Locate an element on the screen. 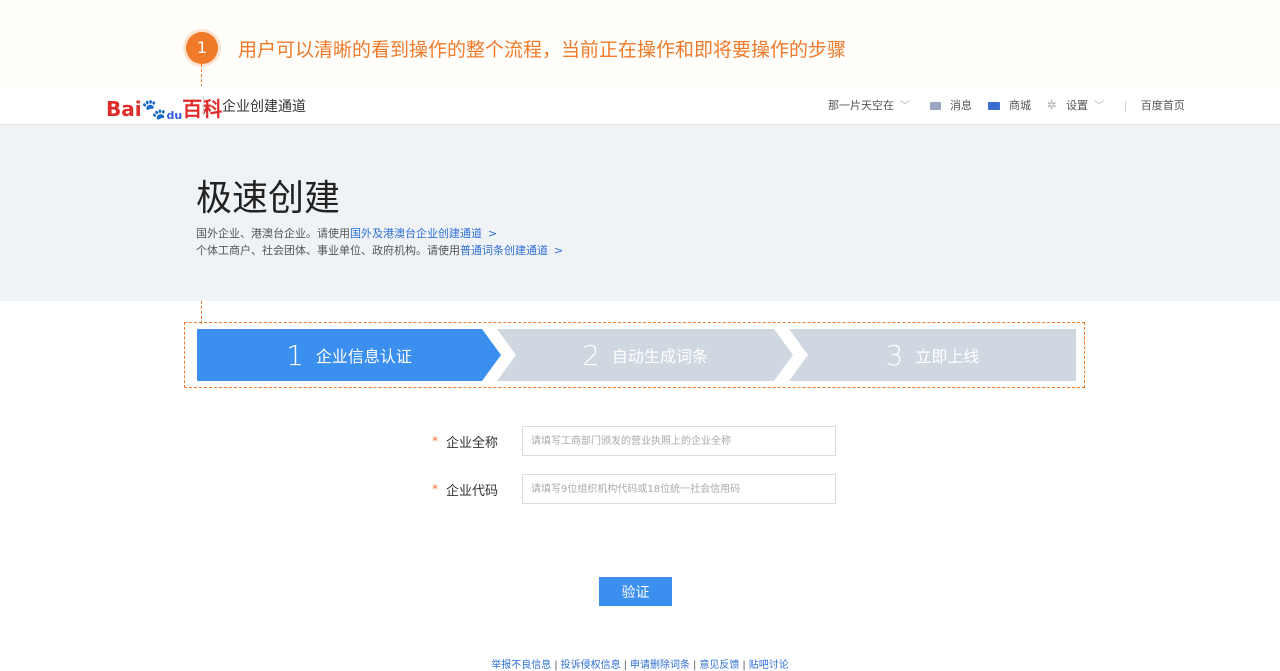  complaint-link: 投诉侵权信息 is located at coordinates (591, 665).